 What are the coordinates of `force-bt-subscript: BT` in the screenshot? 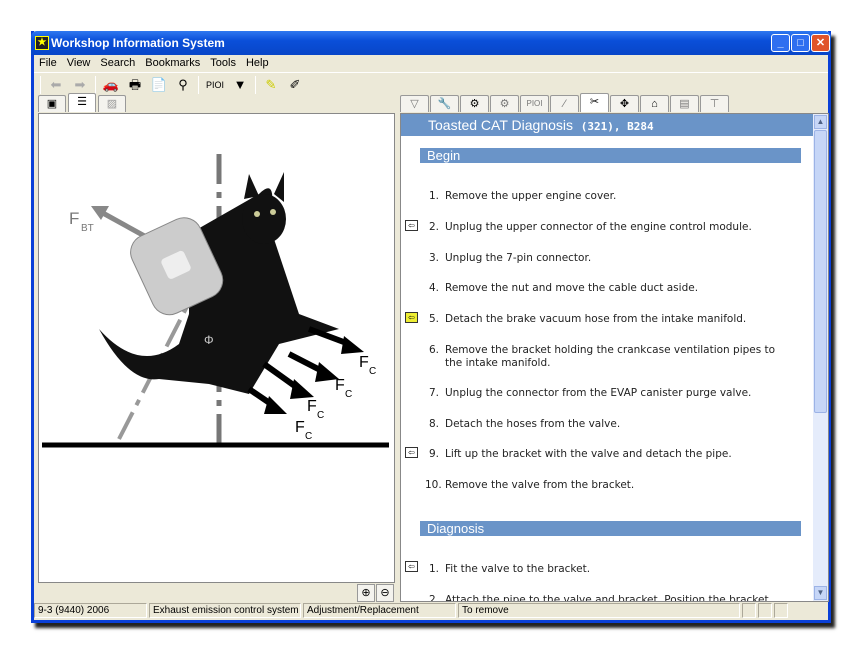 It's located at (87, 228).